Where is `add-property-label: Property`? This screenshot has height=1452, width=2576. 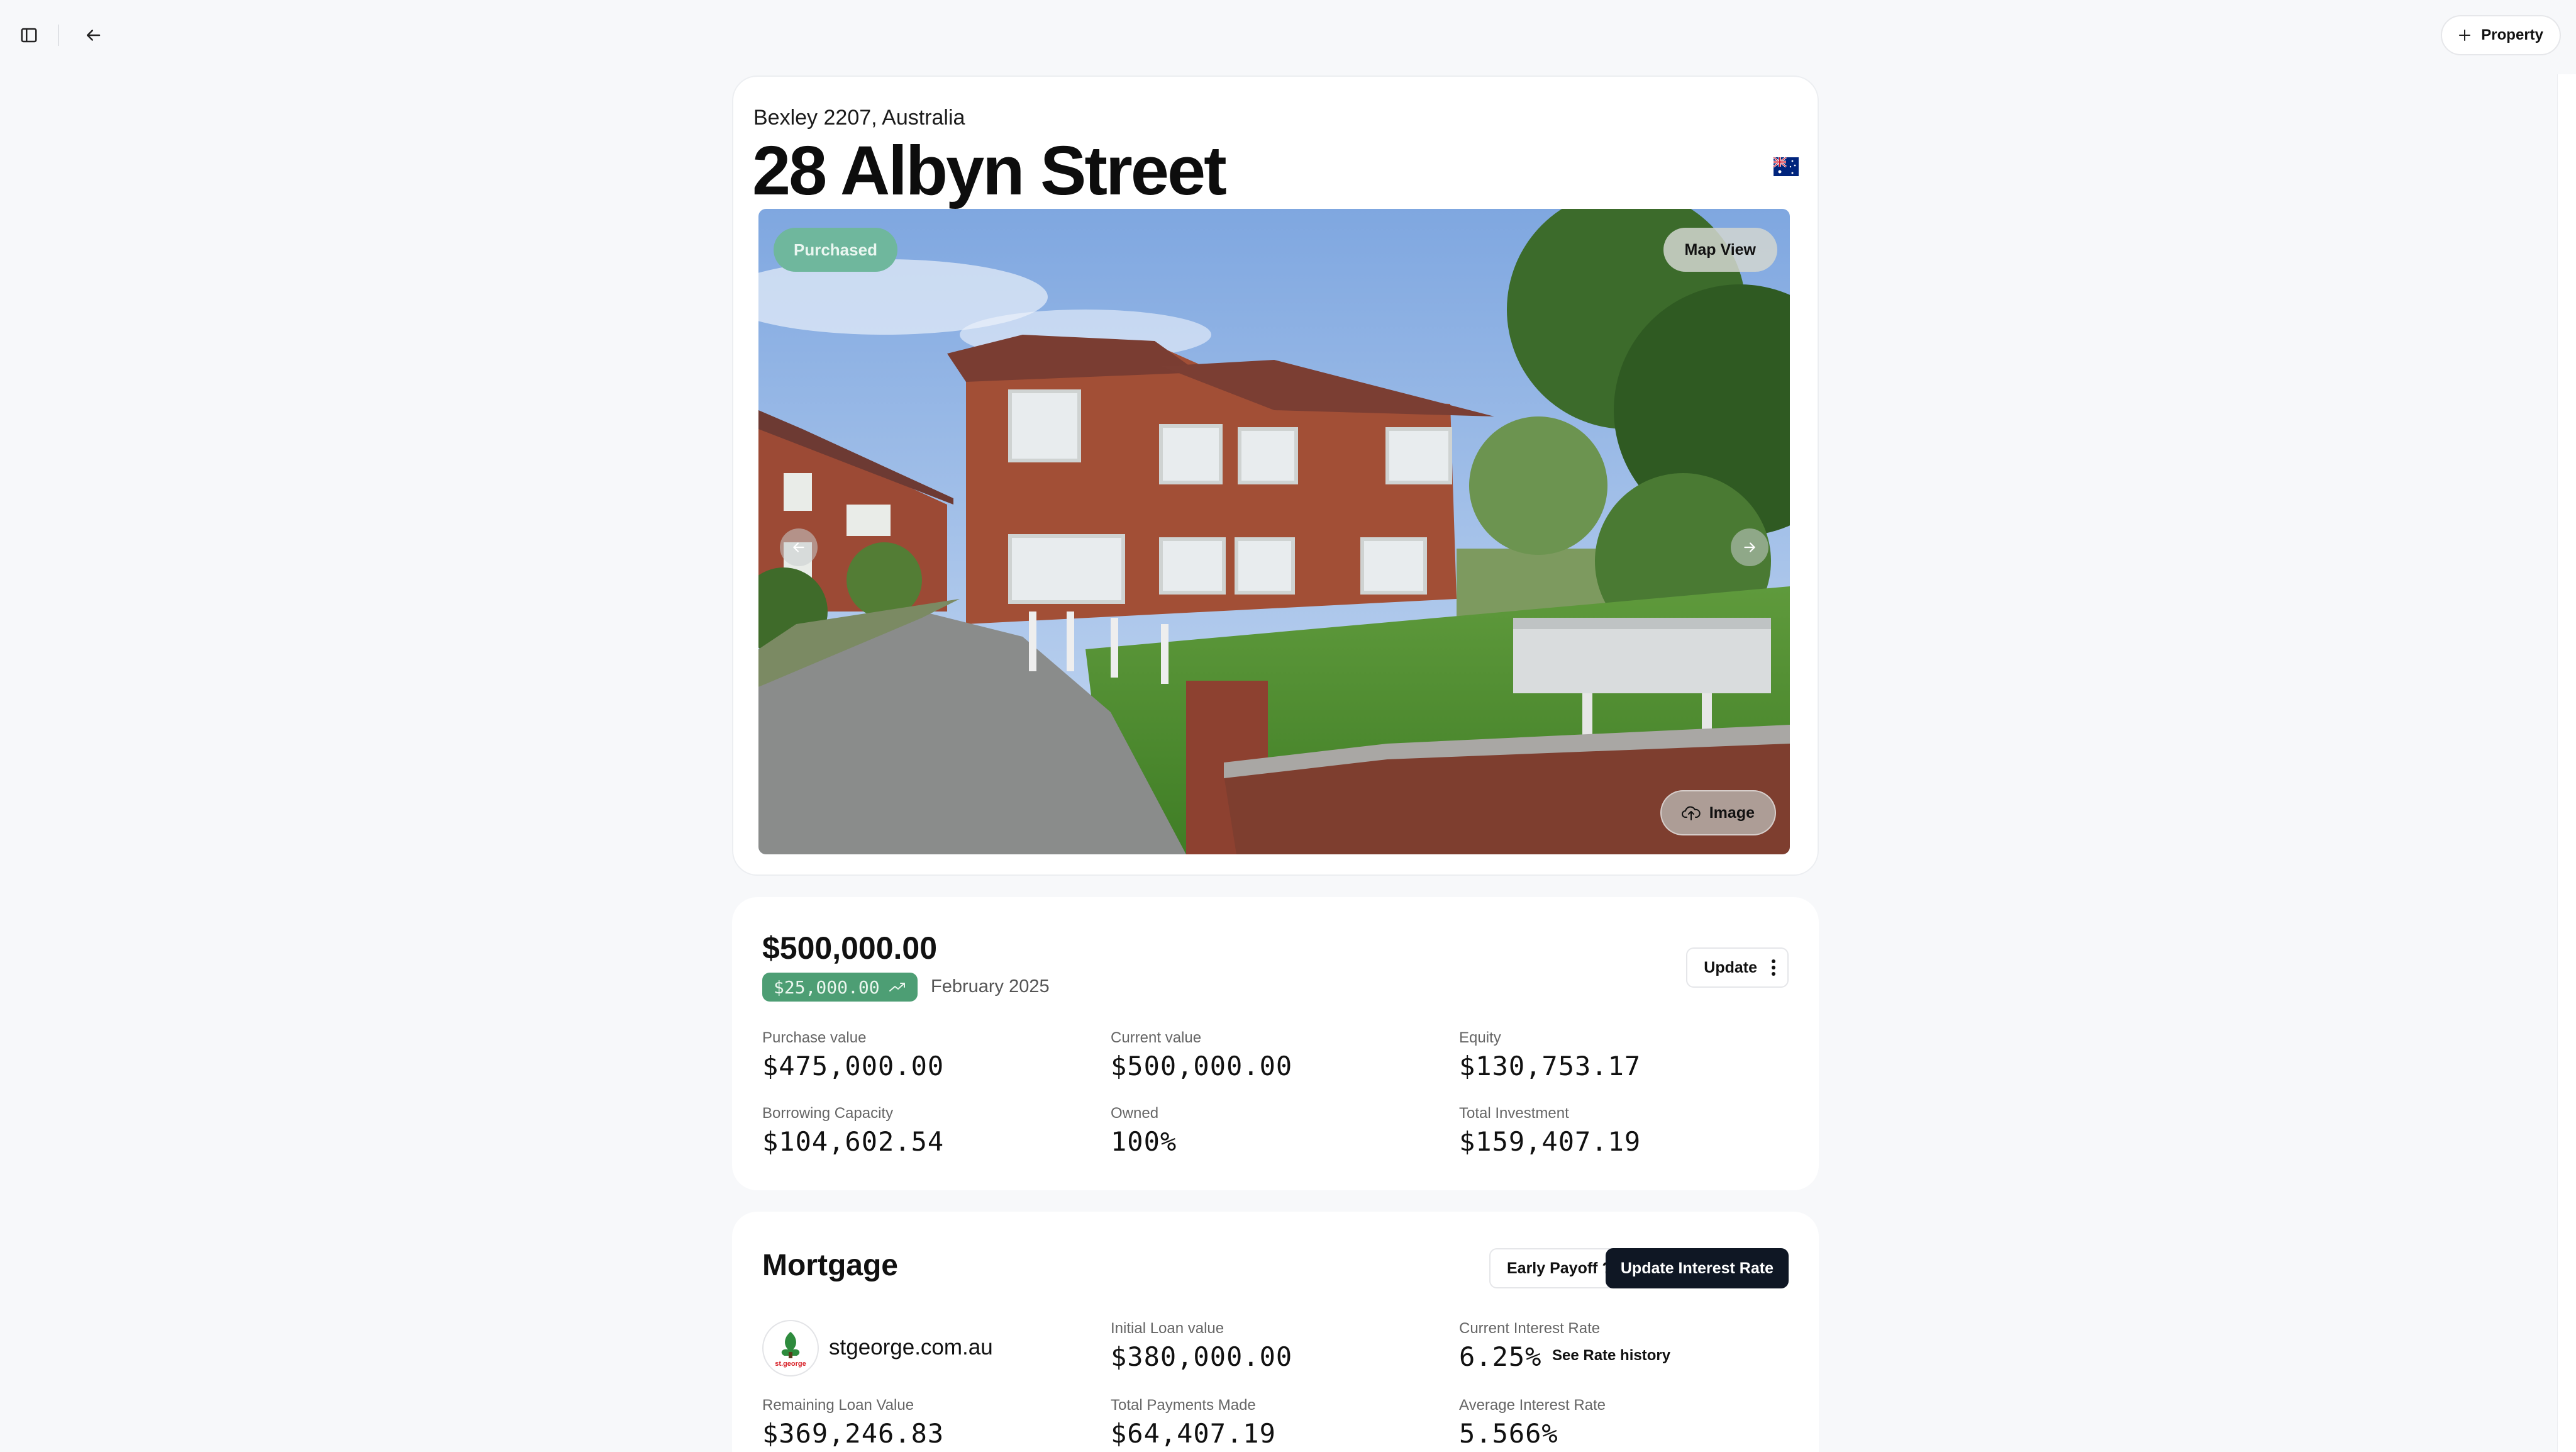
add-property-label: Property is located at coordinates (2512, 34).